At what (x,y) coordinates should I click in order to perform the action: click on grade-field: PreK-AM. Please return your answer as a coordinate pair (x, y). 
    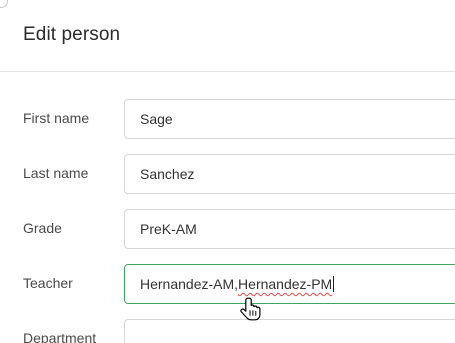
    Looking at the image, I should click on (289, 229).